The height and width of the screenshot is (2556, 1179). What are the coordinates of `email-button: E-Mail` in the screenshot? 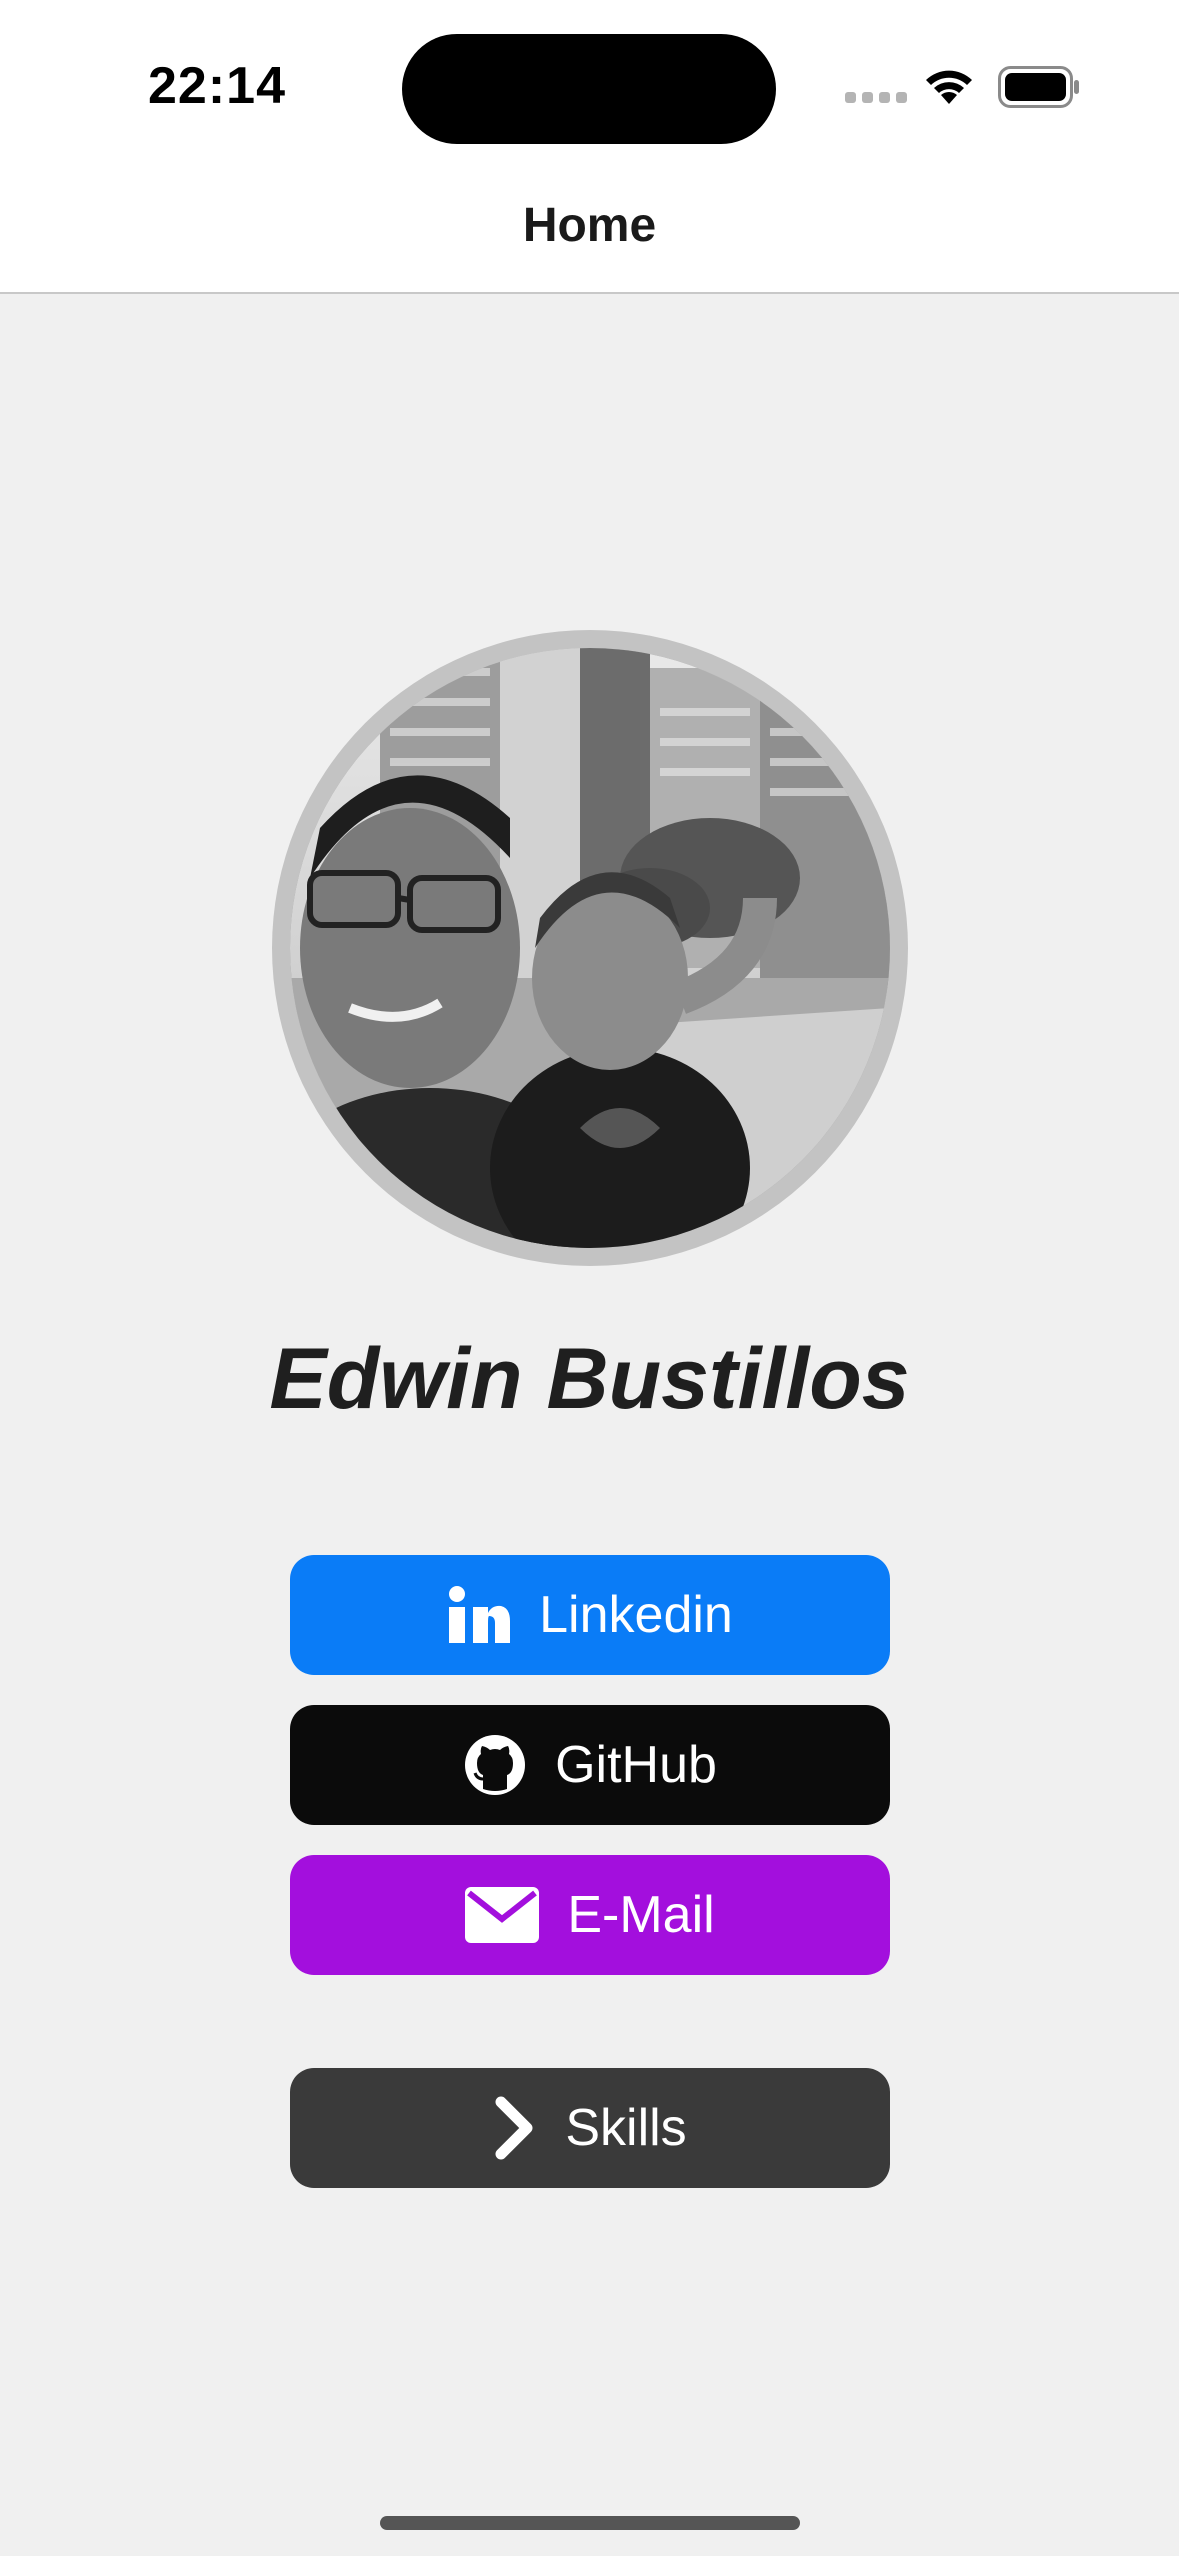 It's located at (590, 1915).